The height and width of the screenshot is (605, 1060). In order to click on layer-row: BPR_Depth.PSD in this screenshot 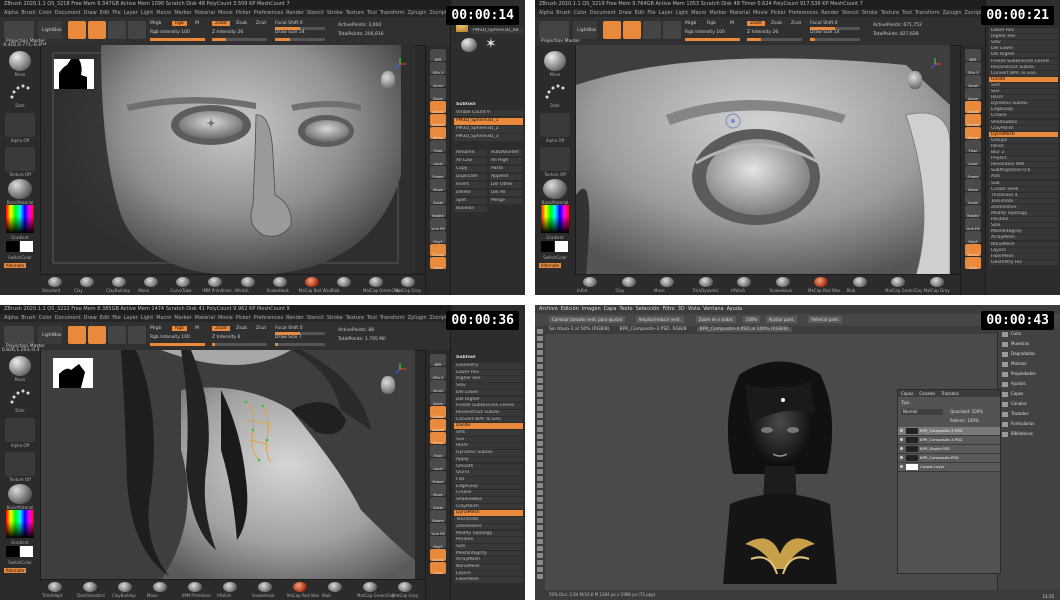, I will do `click(949, 449)`.